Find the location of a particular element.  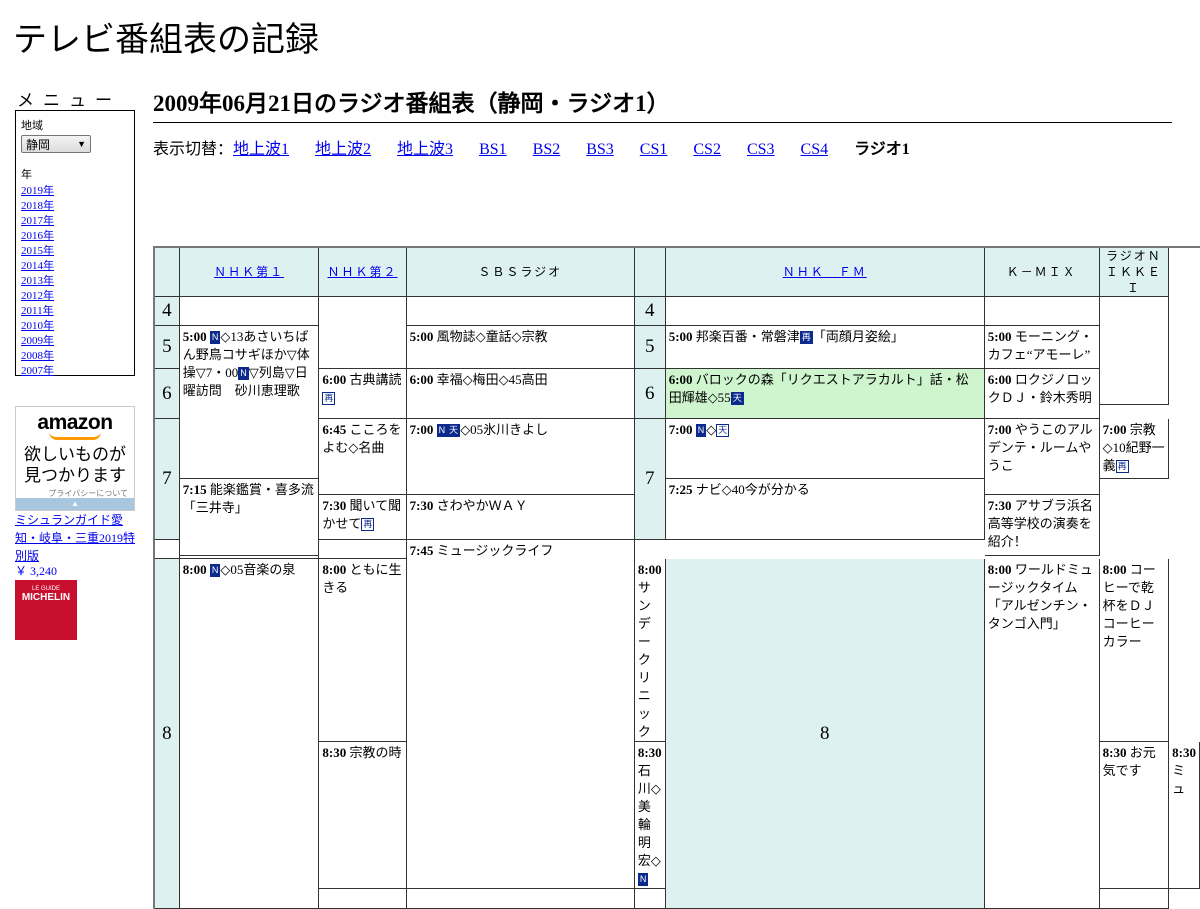

year-link: 2014年 is located at coordinates (37, 266).